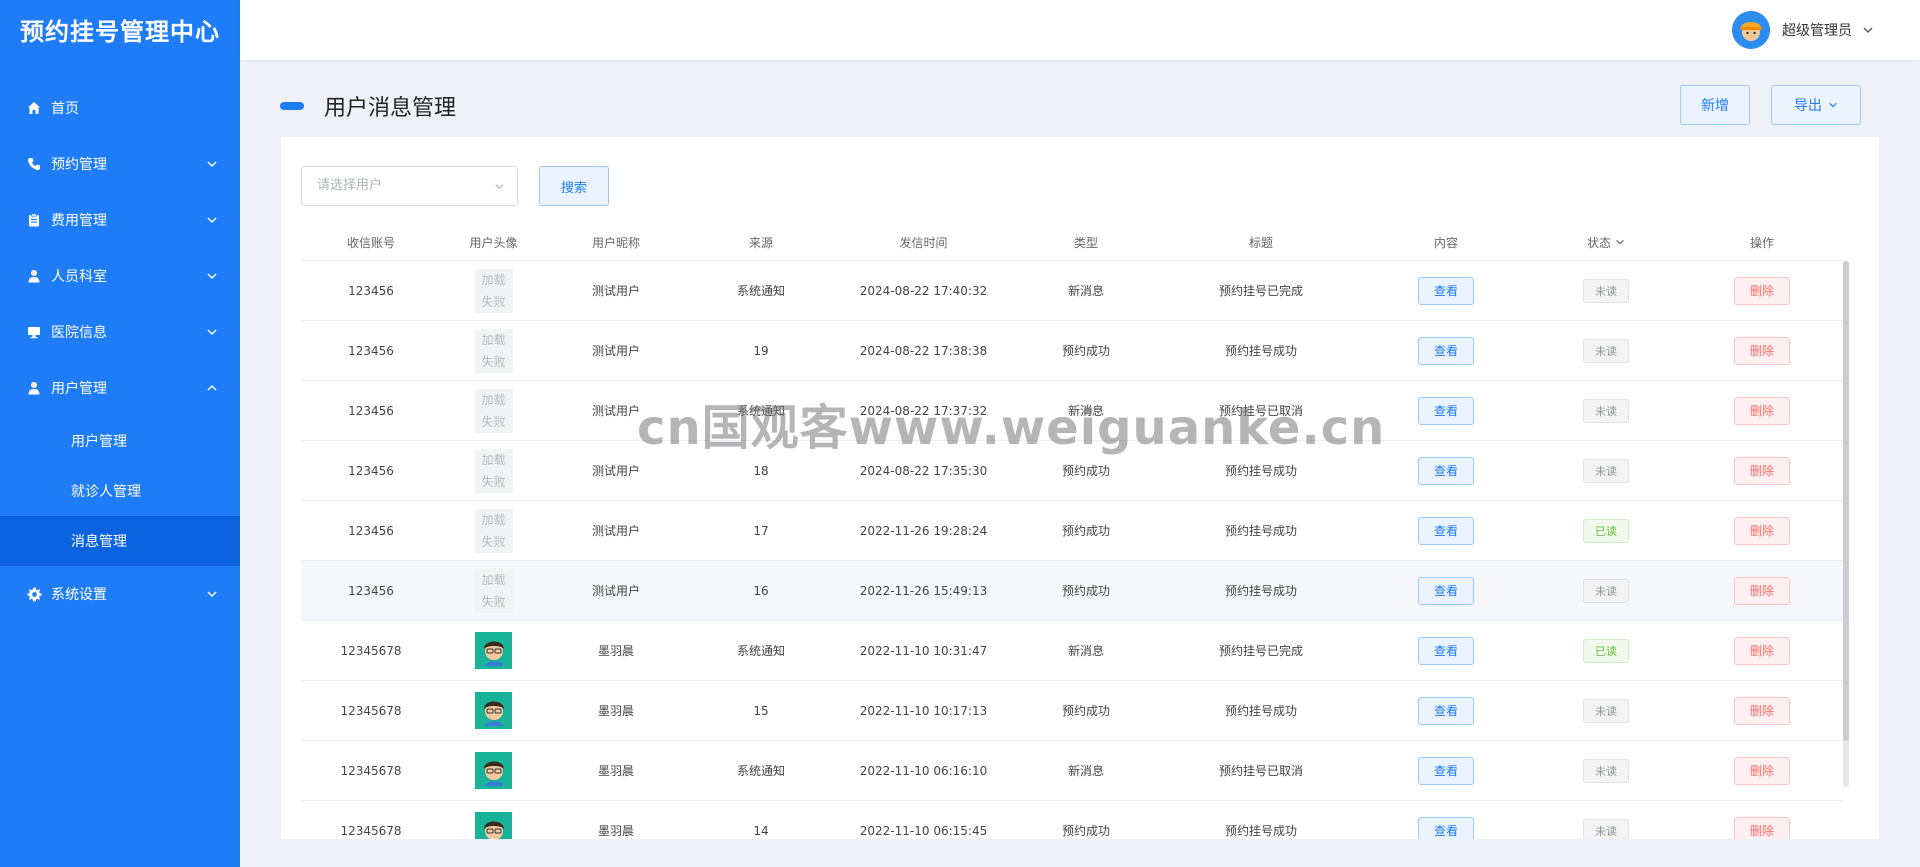 The height and width of the screenshot is (867, 1920). Describe the element at coordinates (1846, 501) in the screenshot. I see `scrollbar-thumb` at that location.